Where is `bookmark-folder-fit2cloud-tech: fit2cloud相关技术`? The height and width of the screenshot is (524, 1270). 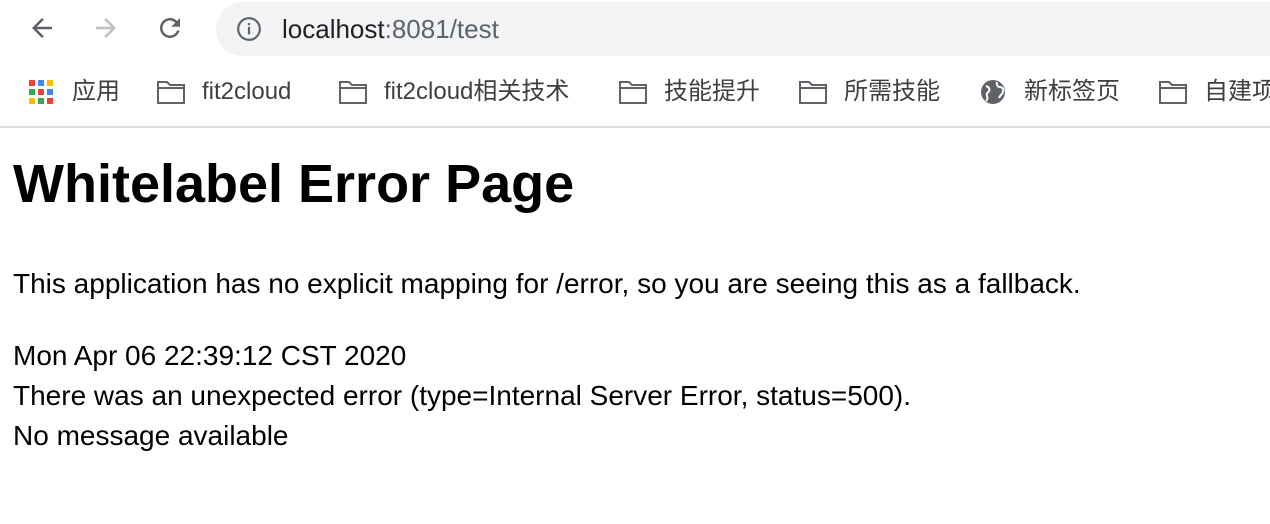
bookmark-folder-fit2cloud-tech: fit2cloud相关技术 is located at coordinates (453, 92).